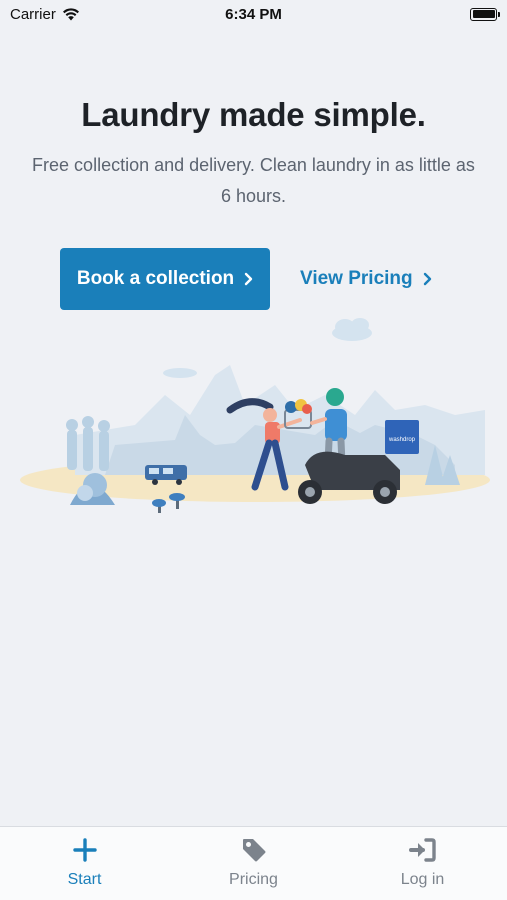  Describe the element at coordinates (402, 440) in the screenshot. I see `delivery-box-logo: washdrop` at that location.